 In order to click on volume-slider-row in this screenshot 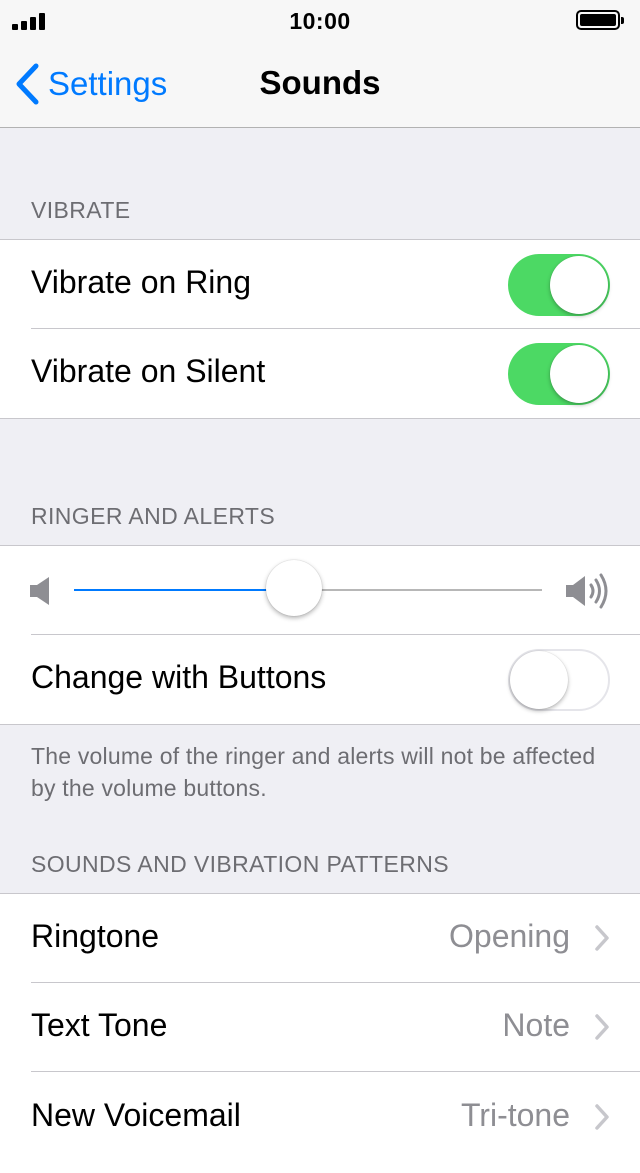, I will do `click(320, 590)`.